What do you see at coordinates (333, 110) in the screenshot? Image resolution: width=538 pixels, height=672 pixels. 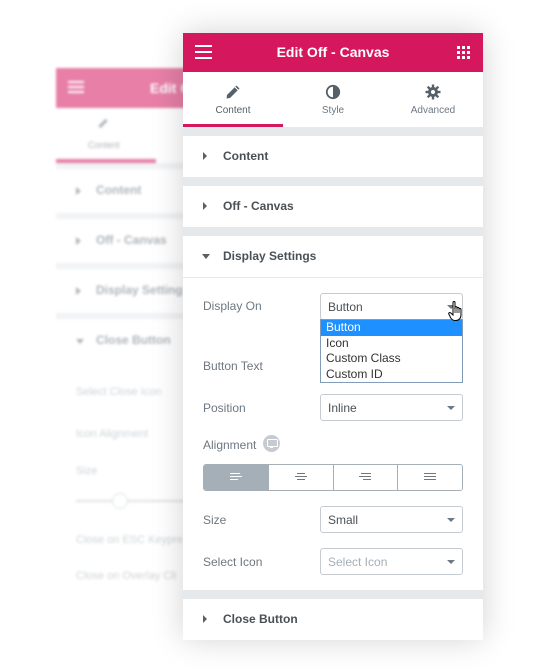 I see `tab-style-label: Style` at bounding box center [333, 110].